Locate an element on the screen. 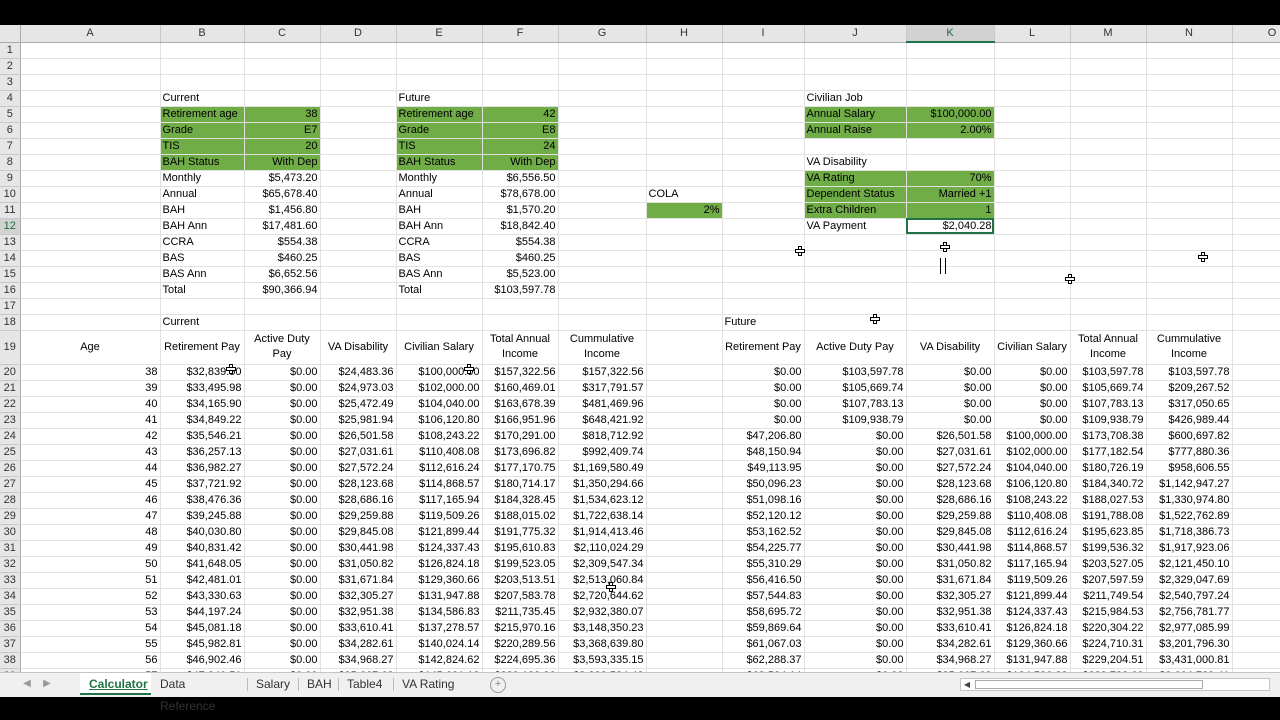  cell-i25: $48,150.94 is located at coordinates (763, 452).